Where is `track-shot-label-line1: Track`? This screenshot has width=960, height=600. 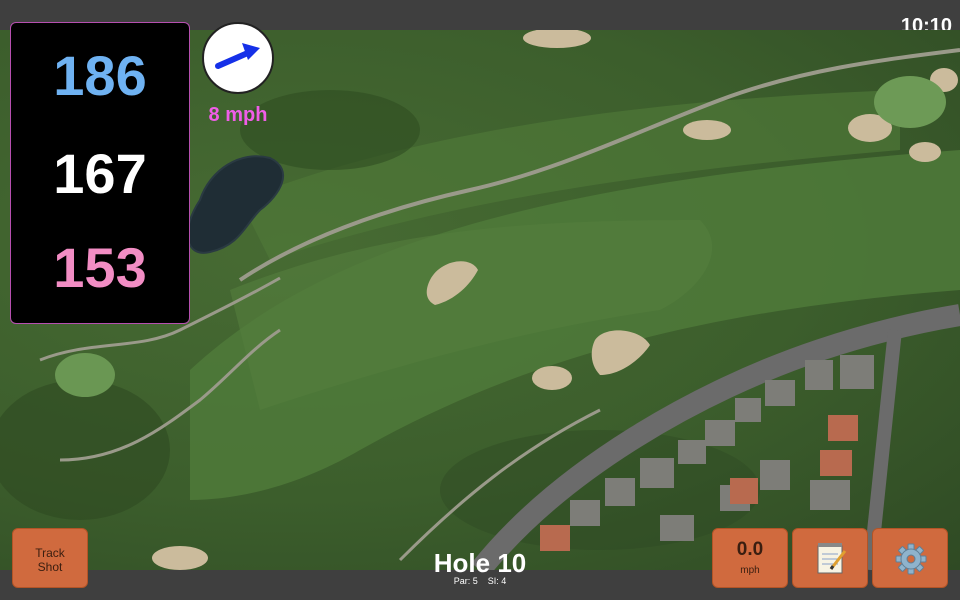
track-shot-label-line1: Track is located at coordinates (50, 553).